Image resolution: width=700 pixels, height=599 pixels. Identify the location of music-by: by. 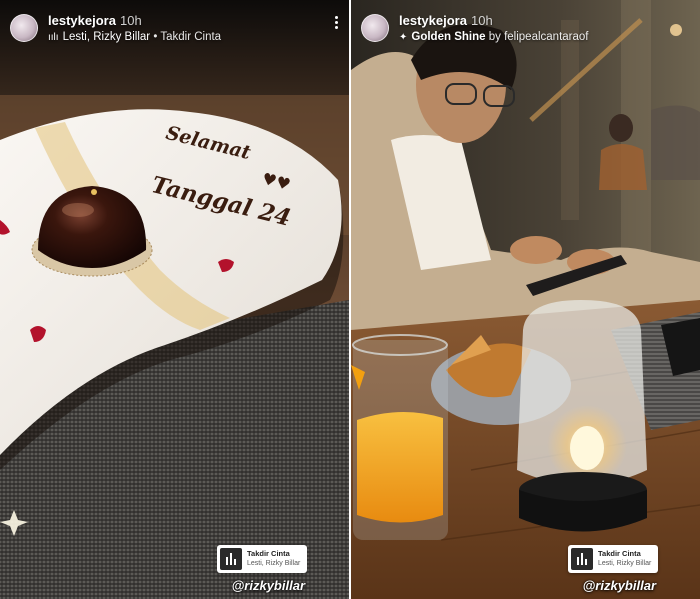
(494, 37).